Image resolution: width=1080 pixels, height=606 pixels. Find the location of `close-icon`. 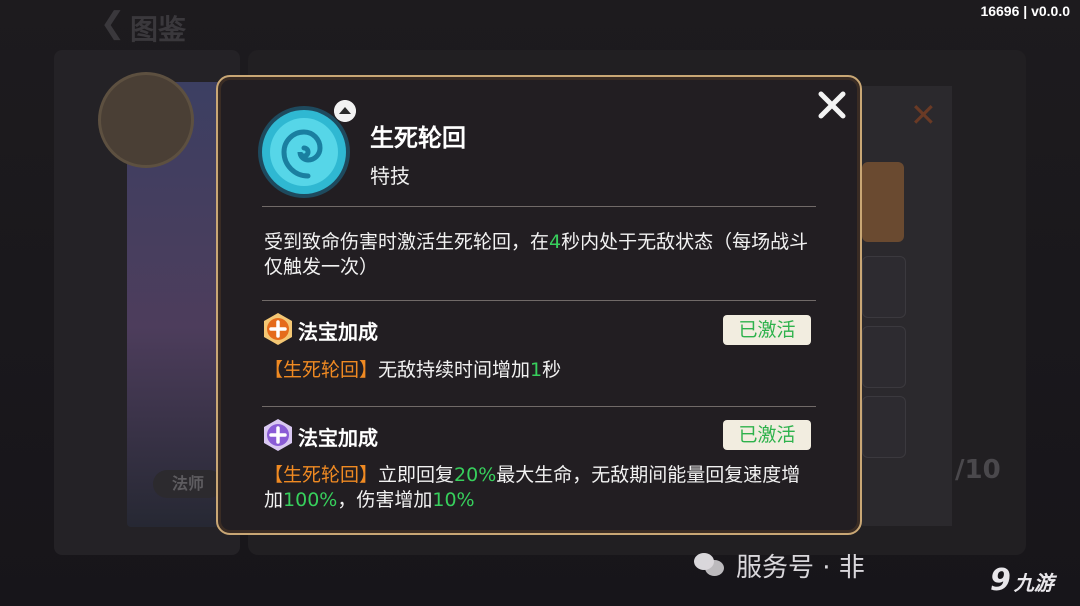

close-icon is located at coordinates (832, 105).